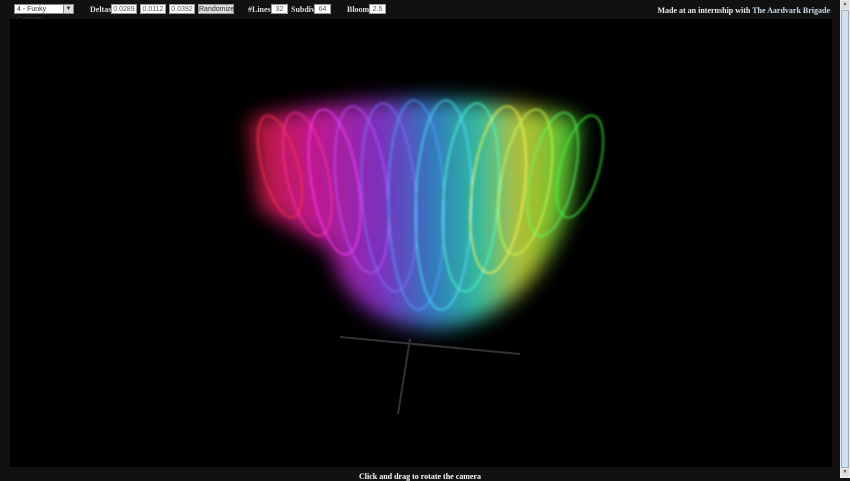 Image resolution: width=850 pixels, height=481 pixels. What do you see at coordinates (68, 9) in the screenshot?
I see `chevron-down-icon: ▼` at bounding box center [68, 9].